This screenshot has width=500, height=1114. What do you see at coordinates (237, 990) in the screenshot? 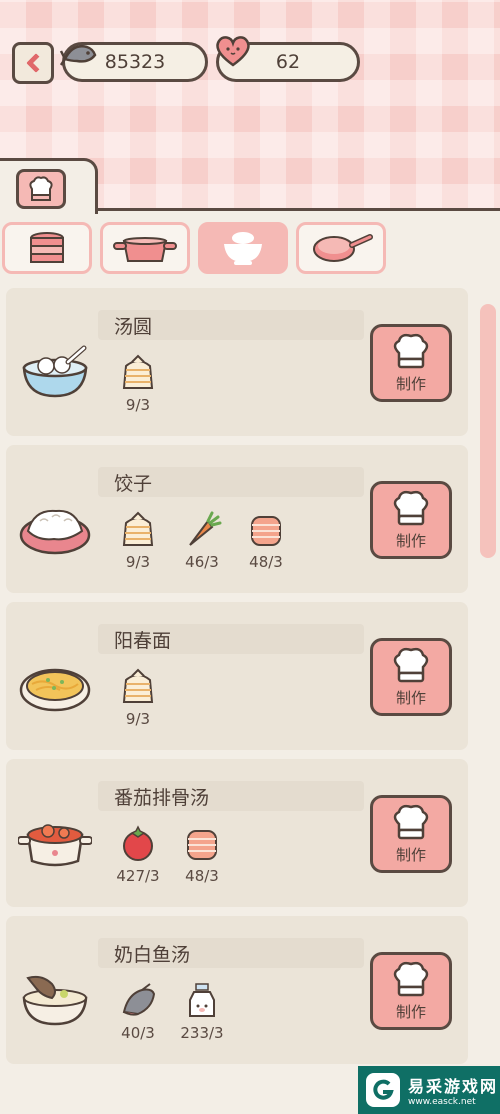
I see `recipe-card: 奶白鱼汤 40/3 233/3 制作` at bounding box center [237, 990].